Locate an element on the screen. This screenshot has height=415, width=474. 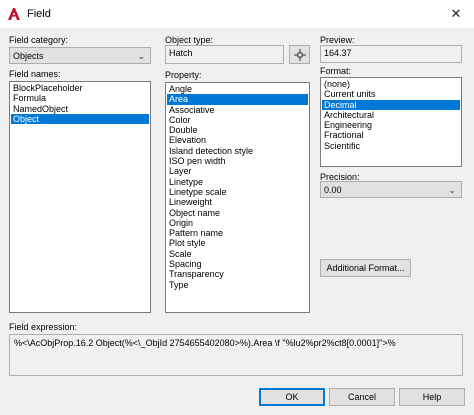
property-label: Property: is located at coordinates (183, 75).